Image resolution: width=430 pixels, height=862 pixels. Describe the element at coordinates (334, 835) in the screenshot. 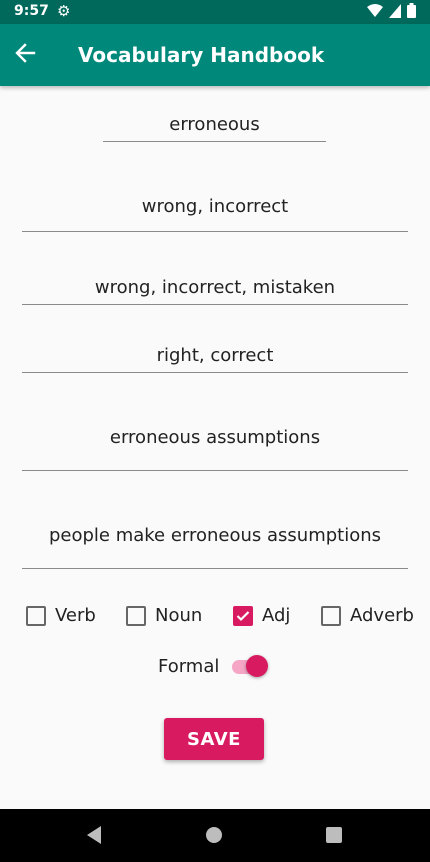

I see `nav-recents-icon` at that location.